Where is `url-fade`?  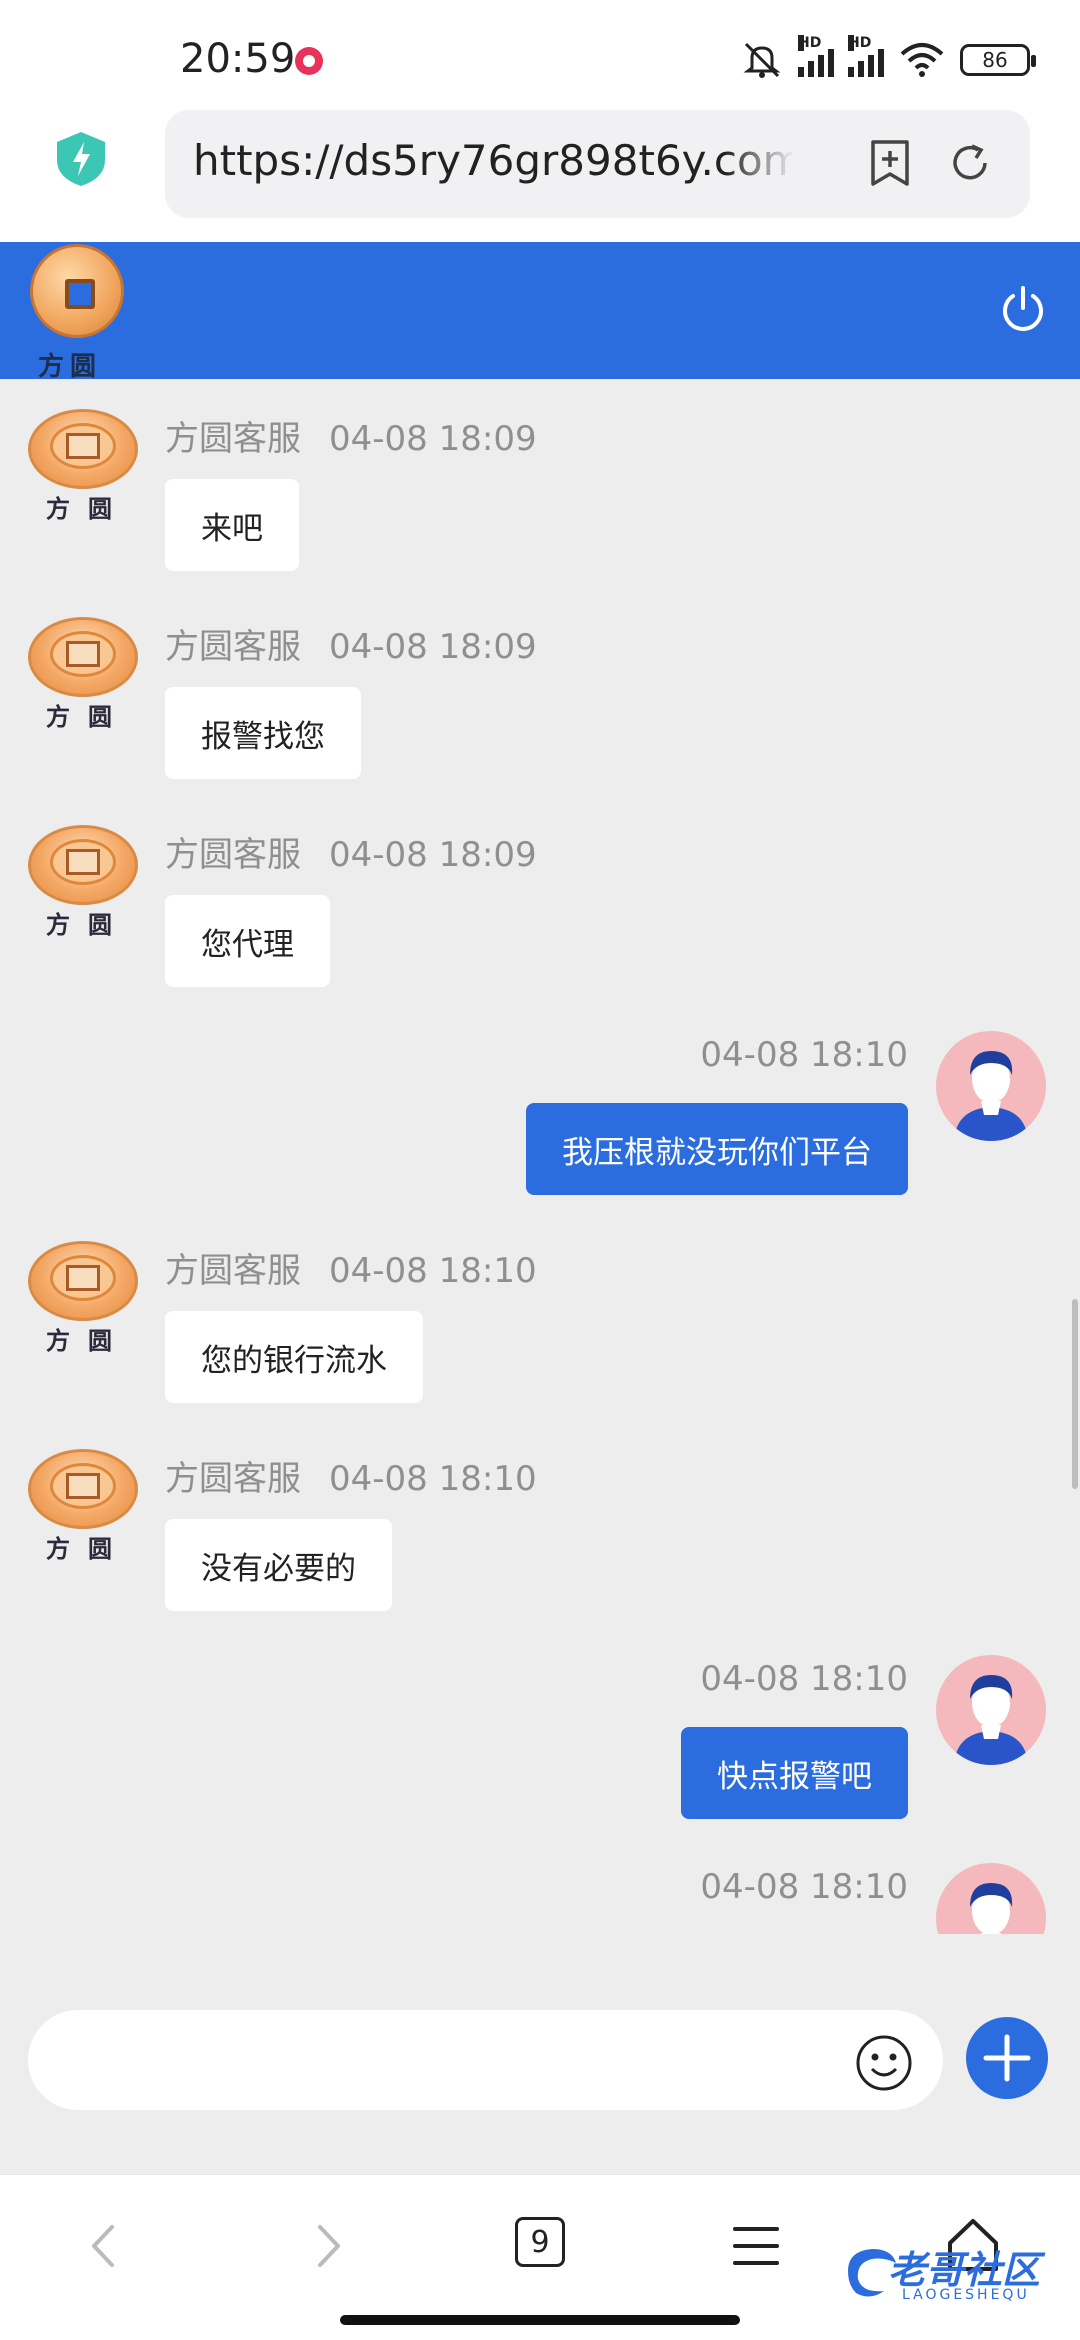 url-fade is located at coordinates (760, 163).